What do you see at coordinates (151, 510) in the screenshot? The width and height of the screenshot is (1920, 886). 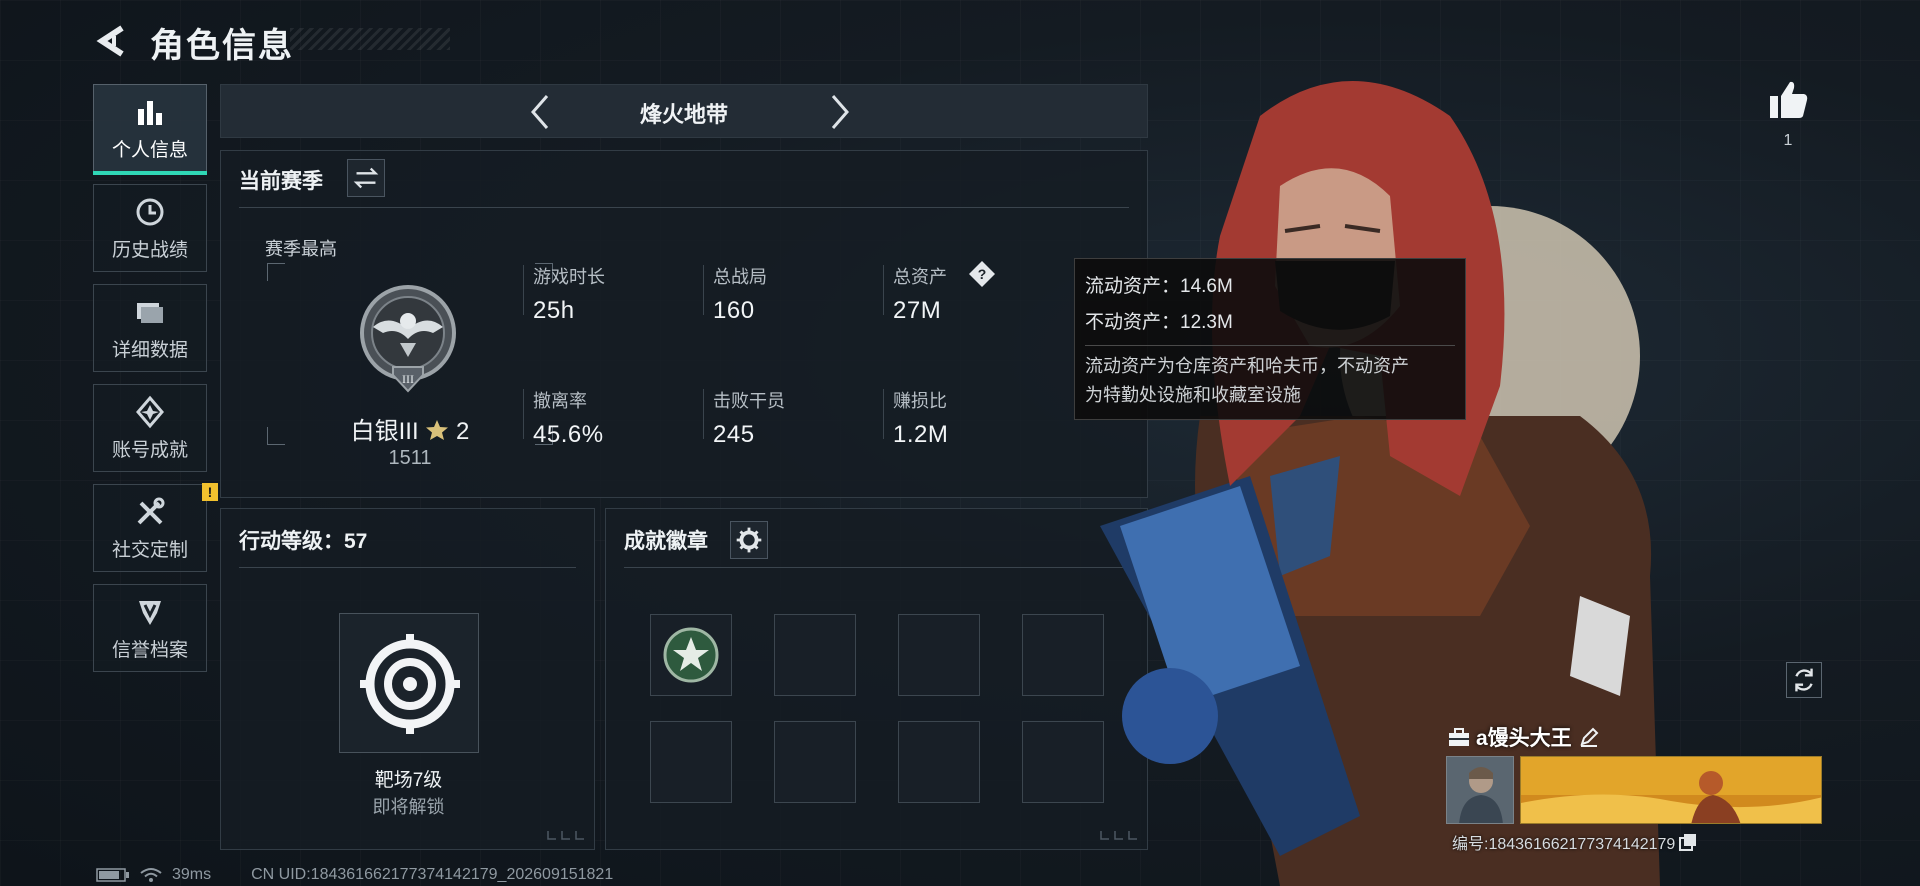 I see `tools-icon` at bounding box center [151, 510].